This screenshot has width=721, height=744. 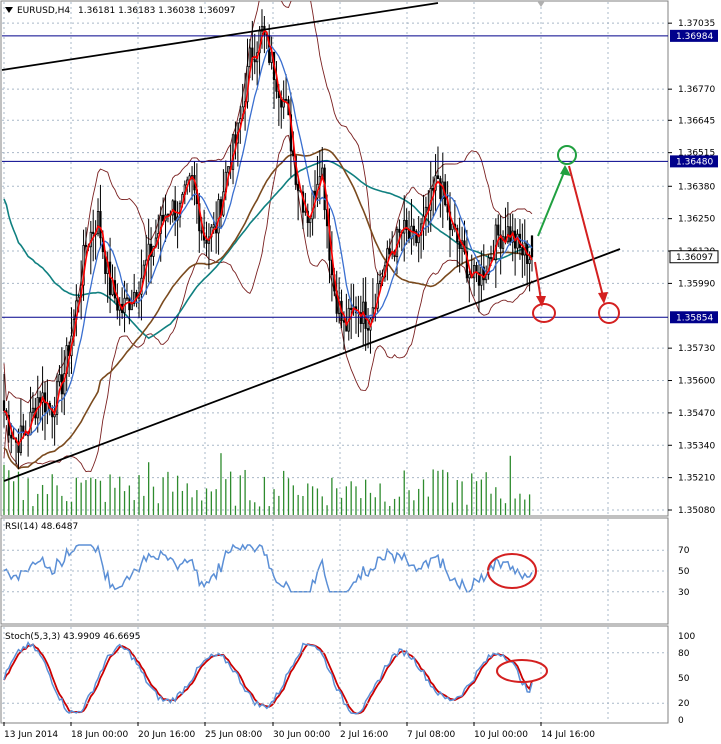 What do you see at coordinates (43, 11) in the screenshot?
I see `symbol-label: EURUSD,H4` at bounding box center [43, 11].